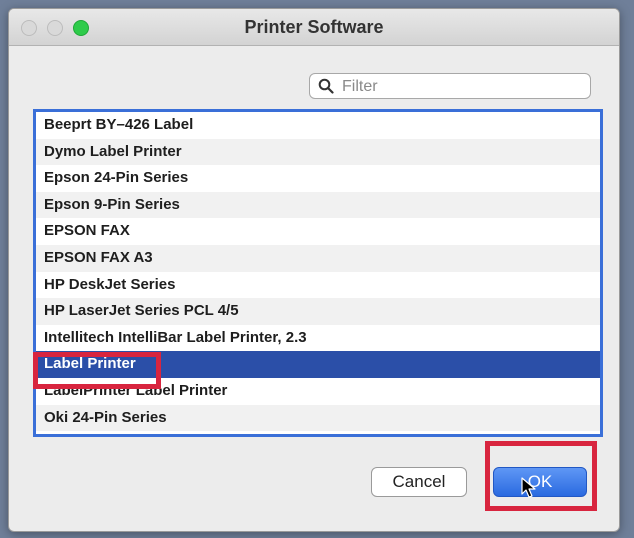 The height and width of the screenshot is (538, 634). Describe the element at coordinates (326, 86) in the screenshot. I see `search-icon` at that location.